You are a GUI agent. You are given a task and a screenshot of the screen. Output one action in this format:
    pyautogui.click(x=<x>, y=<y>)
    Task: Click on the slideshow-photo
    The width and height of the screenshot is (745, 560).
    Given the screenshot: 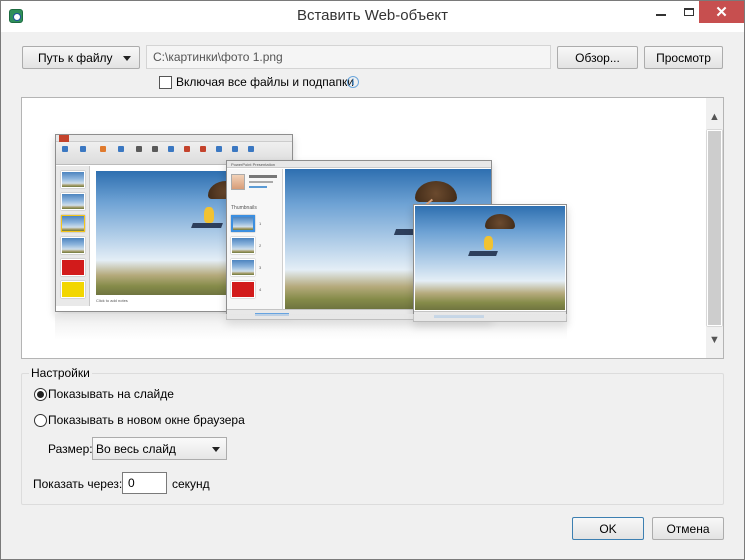 What is the action you would take?
    pyautogui.click(x=490, y=258)
    